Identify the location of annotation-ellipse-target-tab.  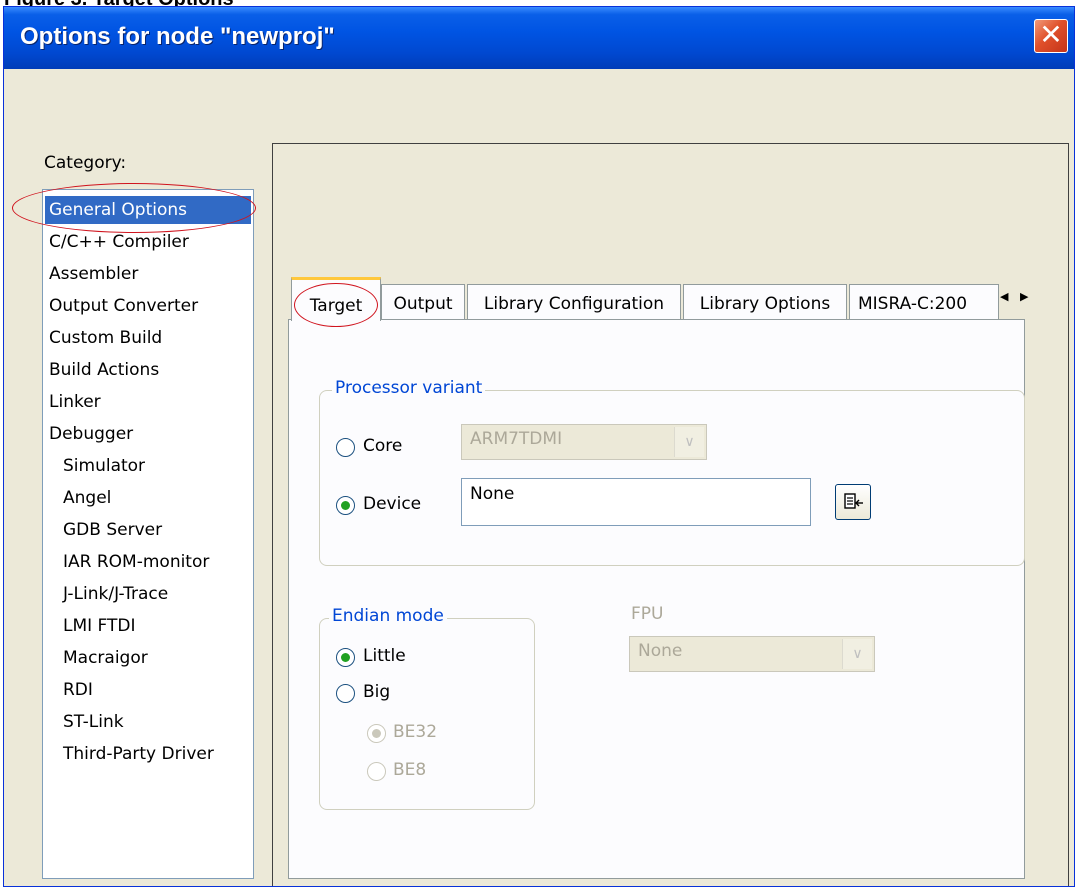
(336, 305).